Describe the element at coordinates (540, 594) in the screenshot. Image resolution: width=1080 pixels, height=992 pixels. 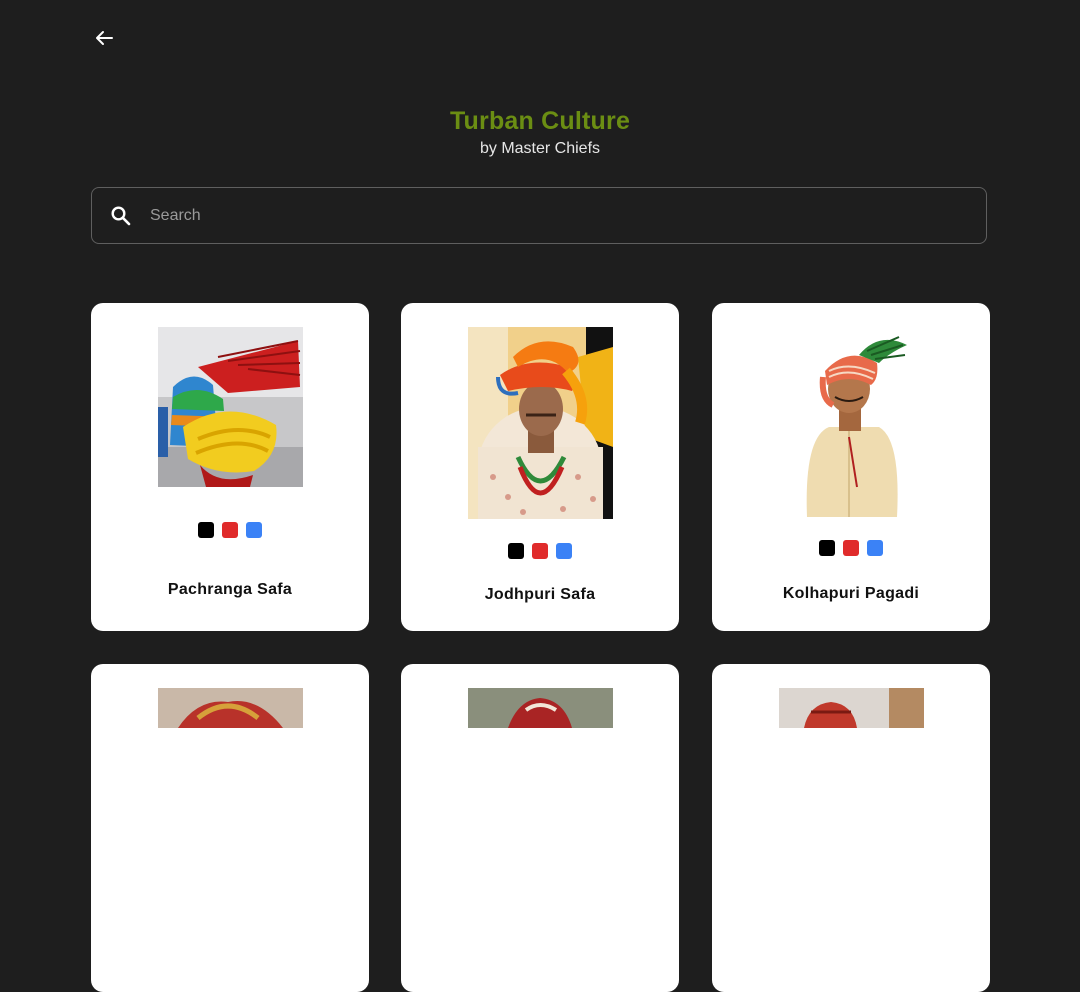
I see `product-name: Jodhpuri Safa` at that location.